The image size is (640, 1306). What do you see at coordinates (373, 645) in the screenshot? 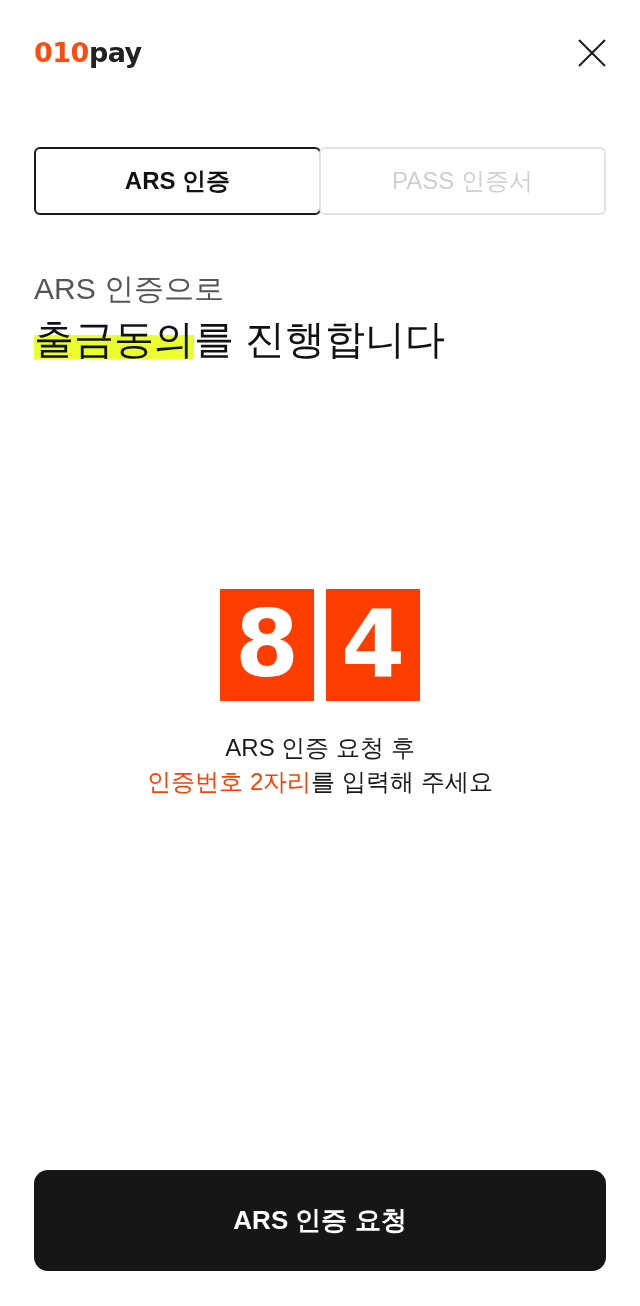
I see `code-digit: 4` at bounding box center [373, 645].